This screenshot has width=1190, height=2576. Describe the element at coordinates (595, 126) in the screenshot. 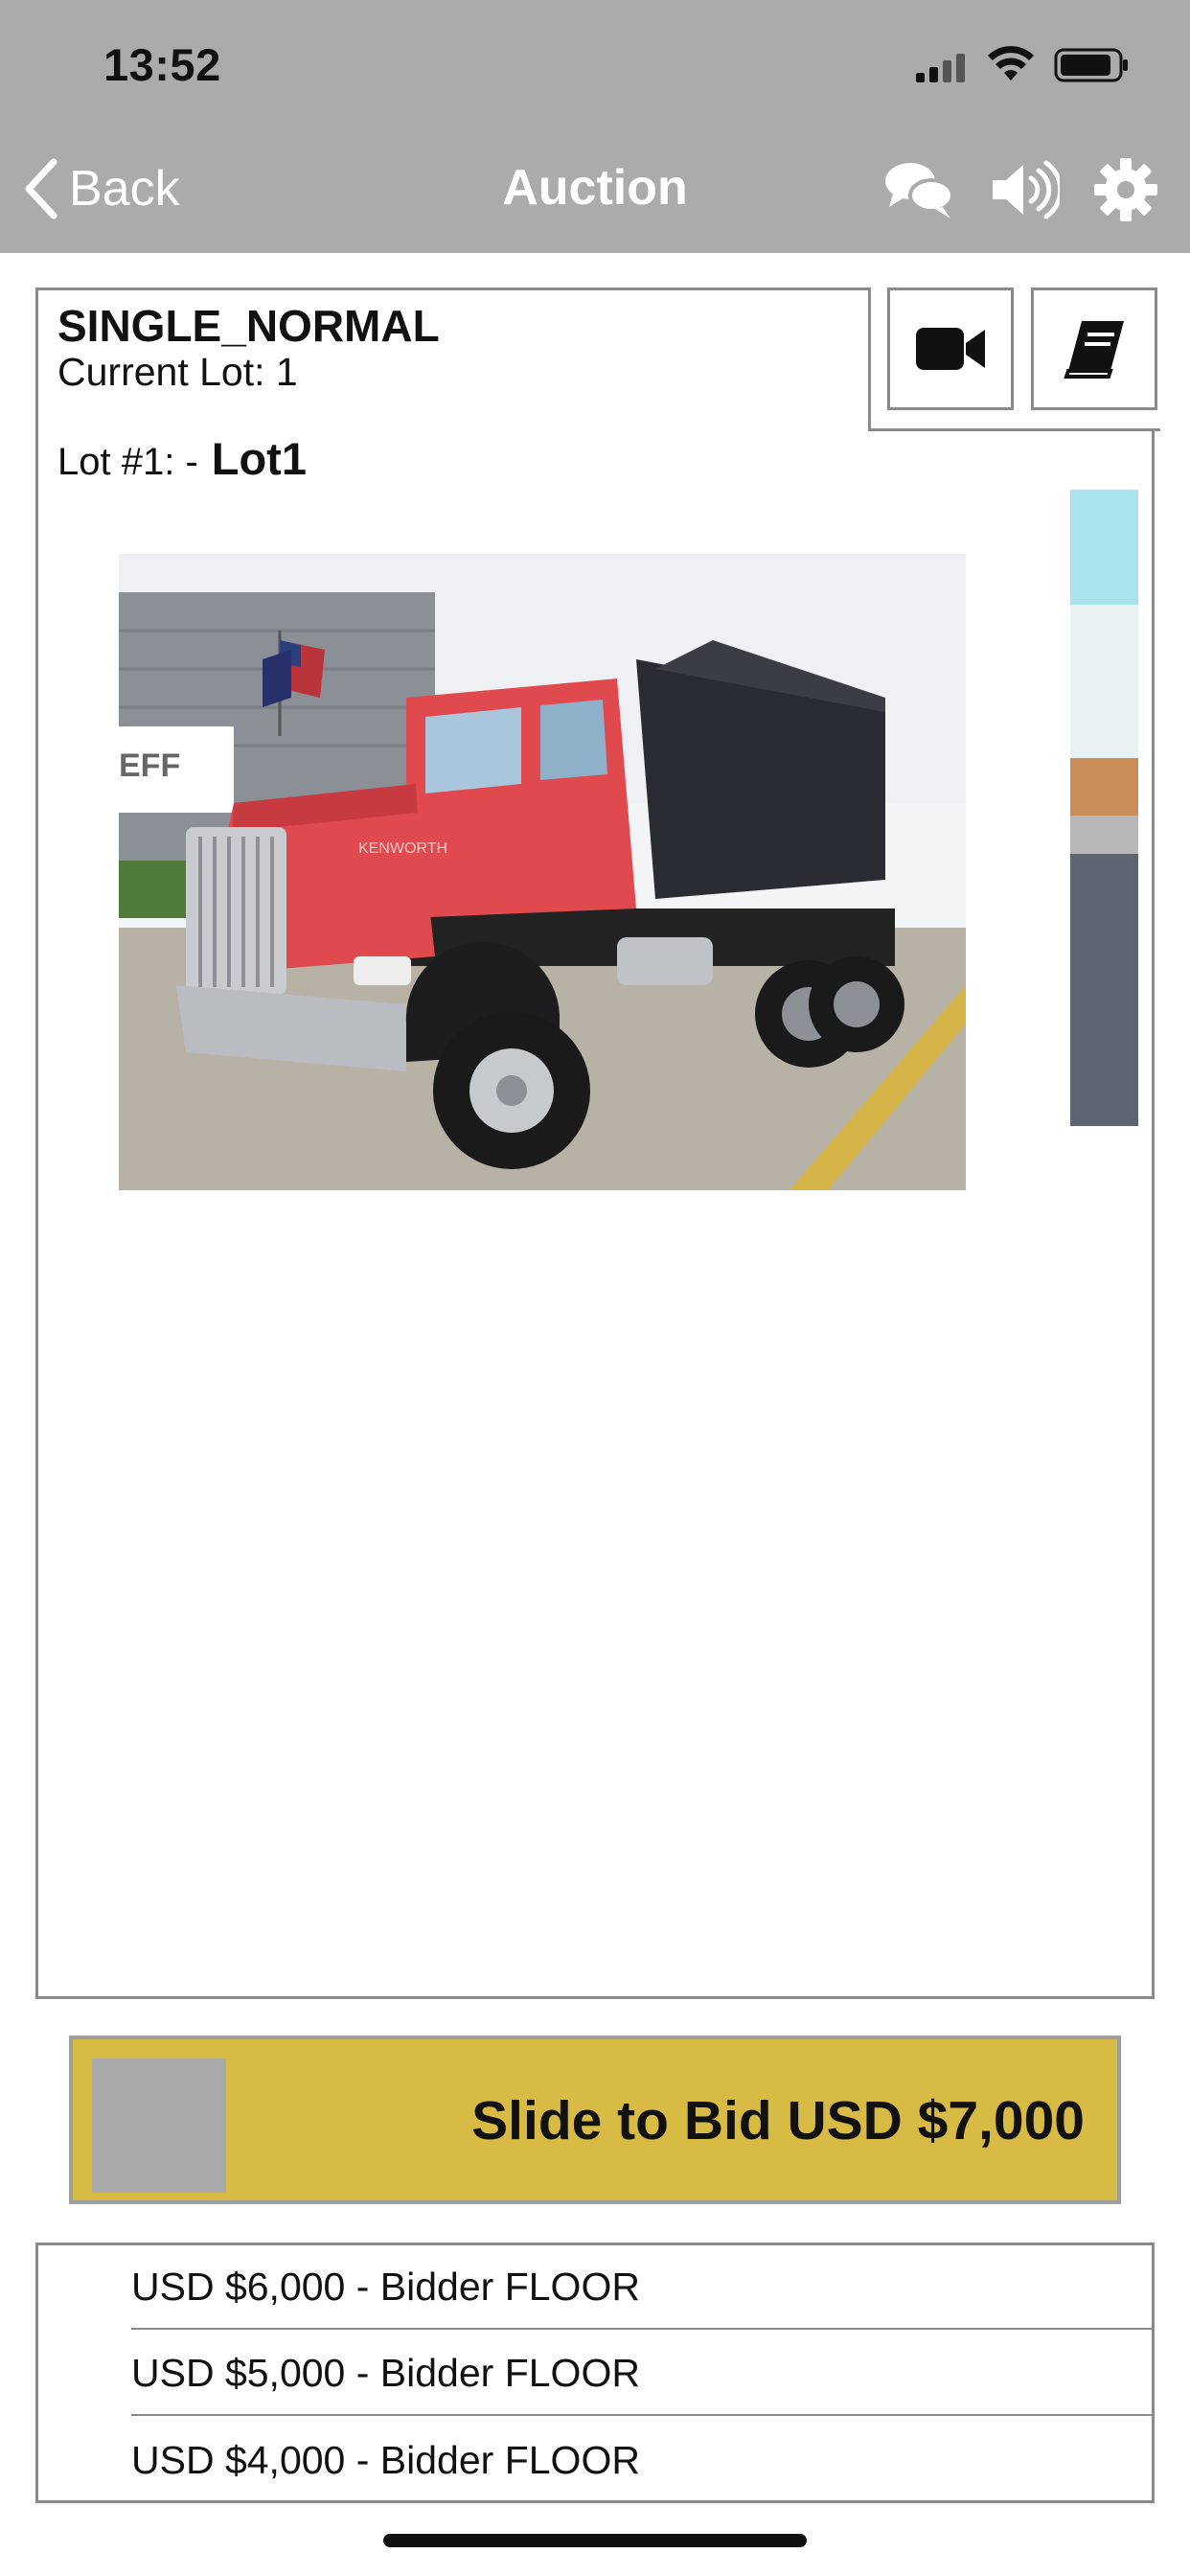

I see `top-bar: 13:52 Back Auction` at that location.